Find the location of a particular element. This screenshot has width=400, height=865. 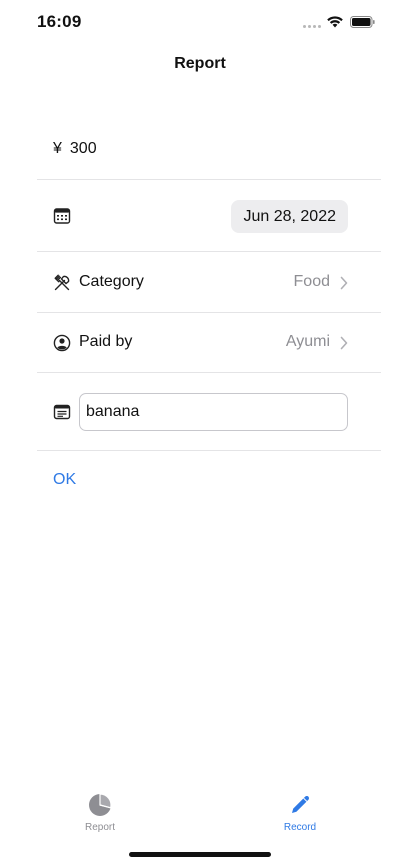

cellular-signal-icon is located at coordinates (312, 26).